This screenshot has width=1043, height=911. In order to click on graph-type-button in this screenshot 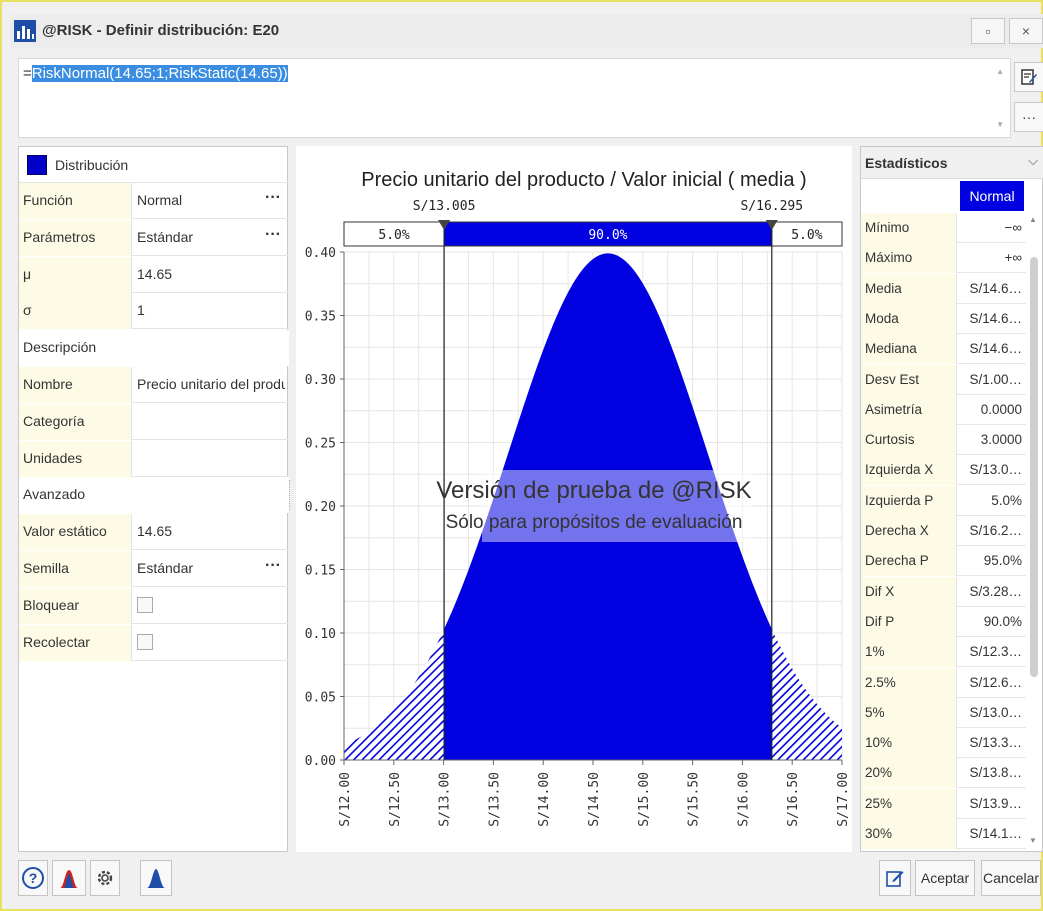, I will do `click(69, 878)`.